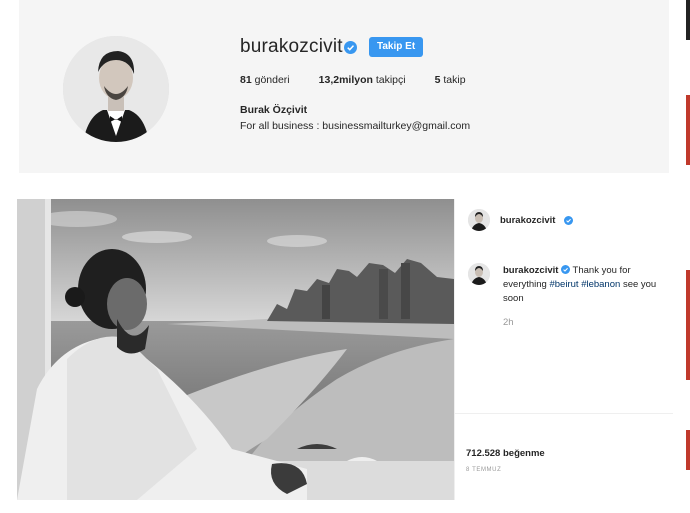  I want to click on post-header-username: burakozcivit, so click(527, 220).